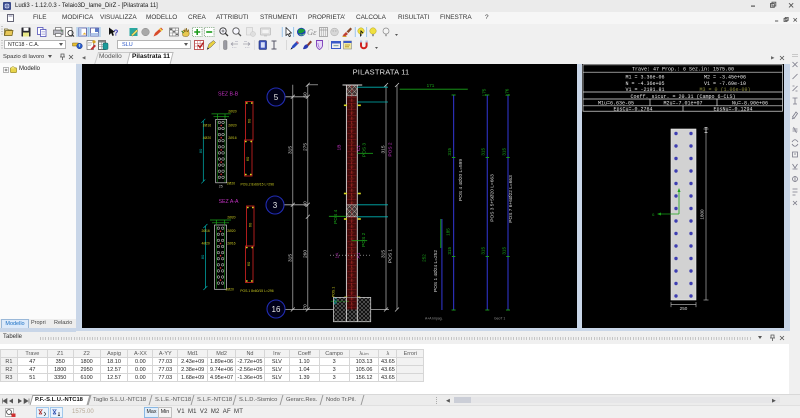  Describe the element at coordinates (340, 148) in the screenshot. I see `svg-text: 1B` at that location.